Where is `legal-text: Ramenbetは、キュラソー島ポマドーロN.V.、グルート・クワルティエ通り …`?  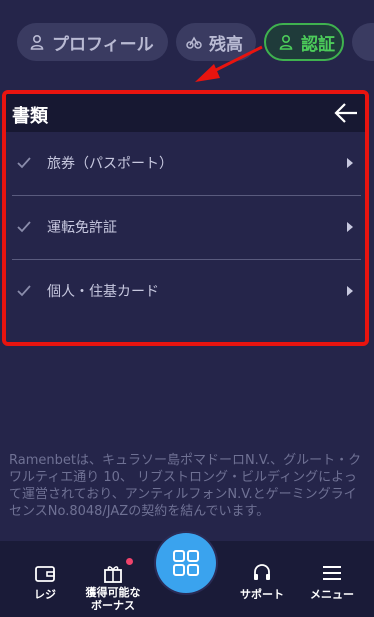
legal-text: Ramenbetは、キュラソー島ポマドーロN.V.、グルート・クワルティエ通り … is located at coordinates (185, 486).